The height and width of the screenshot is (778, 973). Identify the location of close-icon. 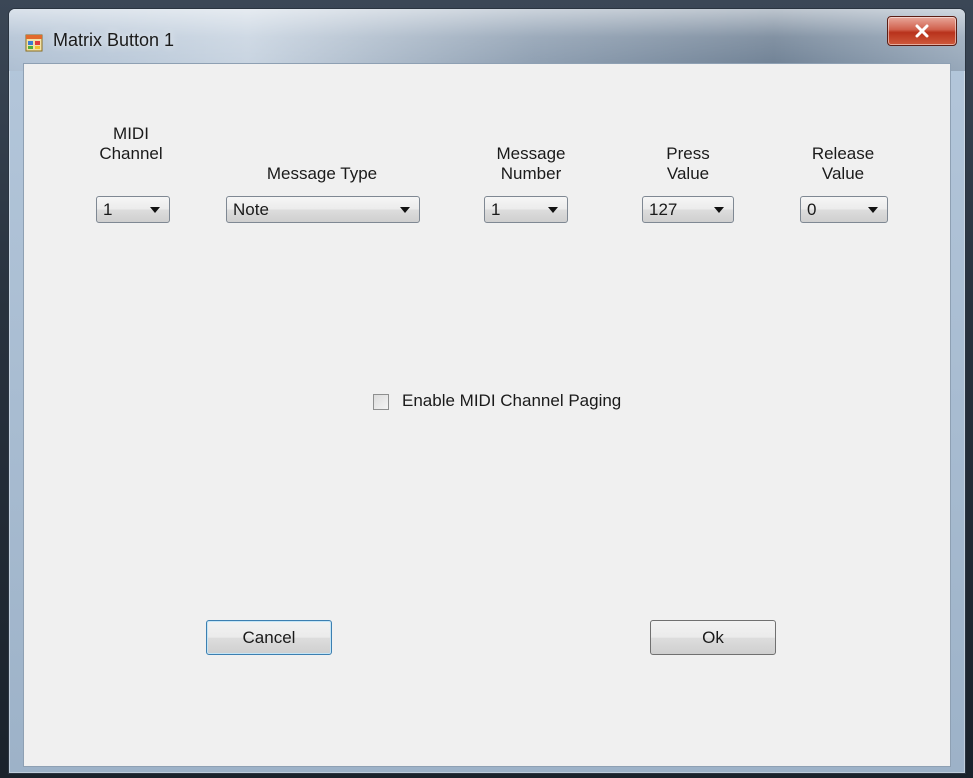
(922, 31).